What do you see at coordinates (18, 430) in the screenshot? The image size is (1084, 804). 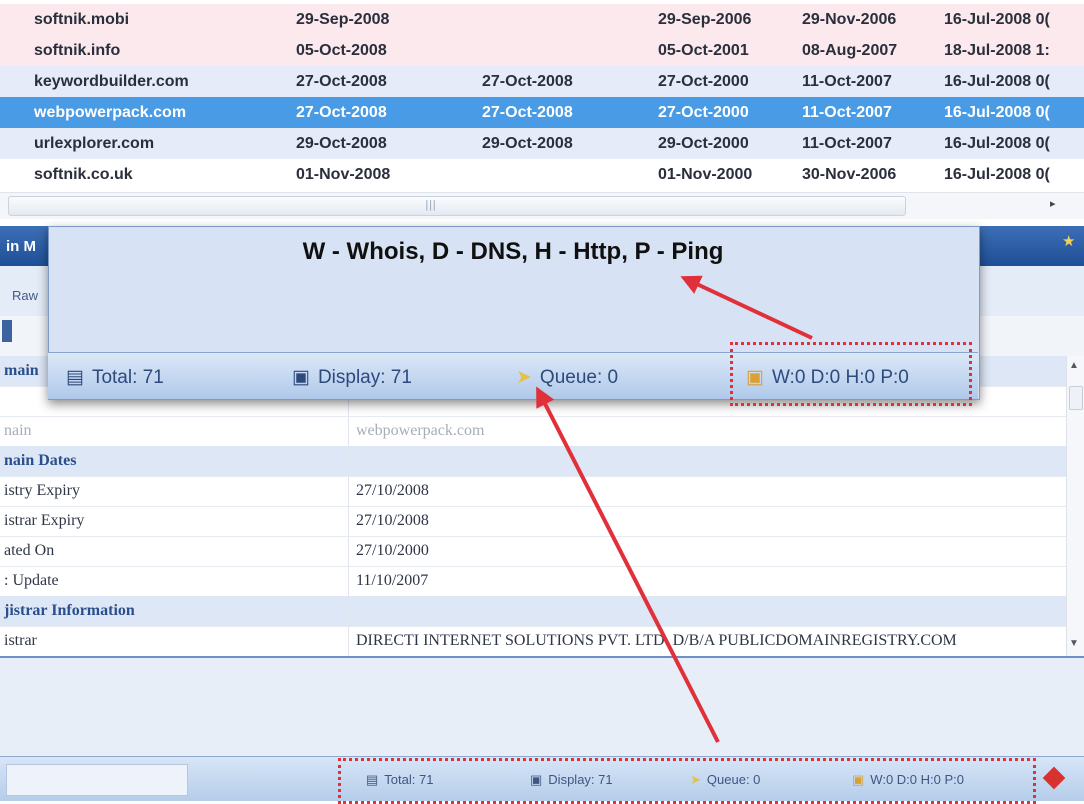 I see `property-key: nain` at bounding box center [18, 430].